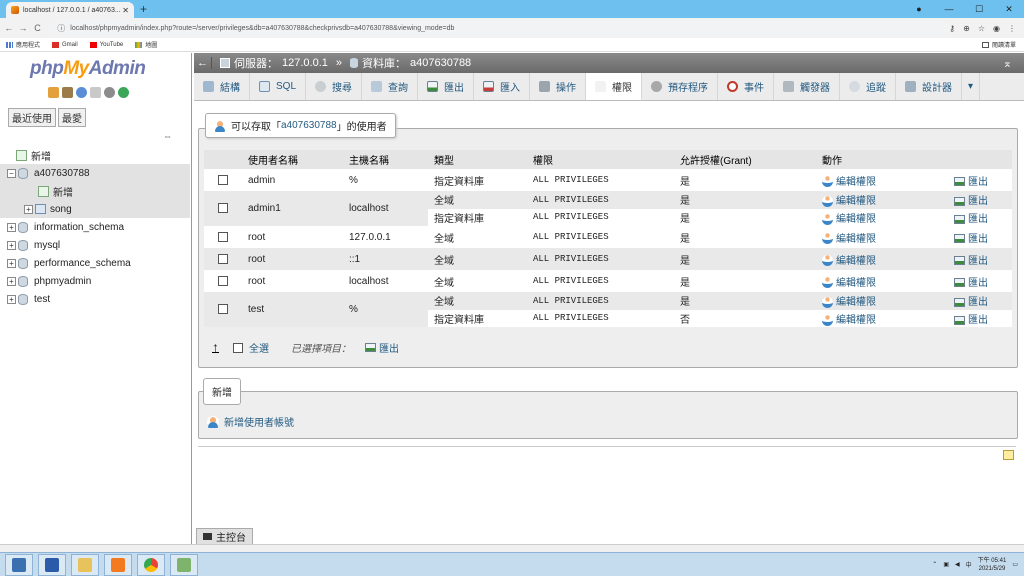  Describe the element at coordinates (19, 564) in the screenshot. I see `server-manager-button` at that location.